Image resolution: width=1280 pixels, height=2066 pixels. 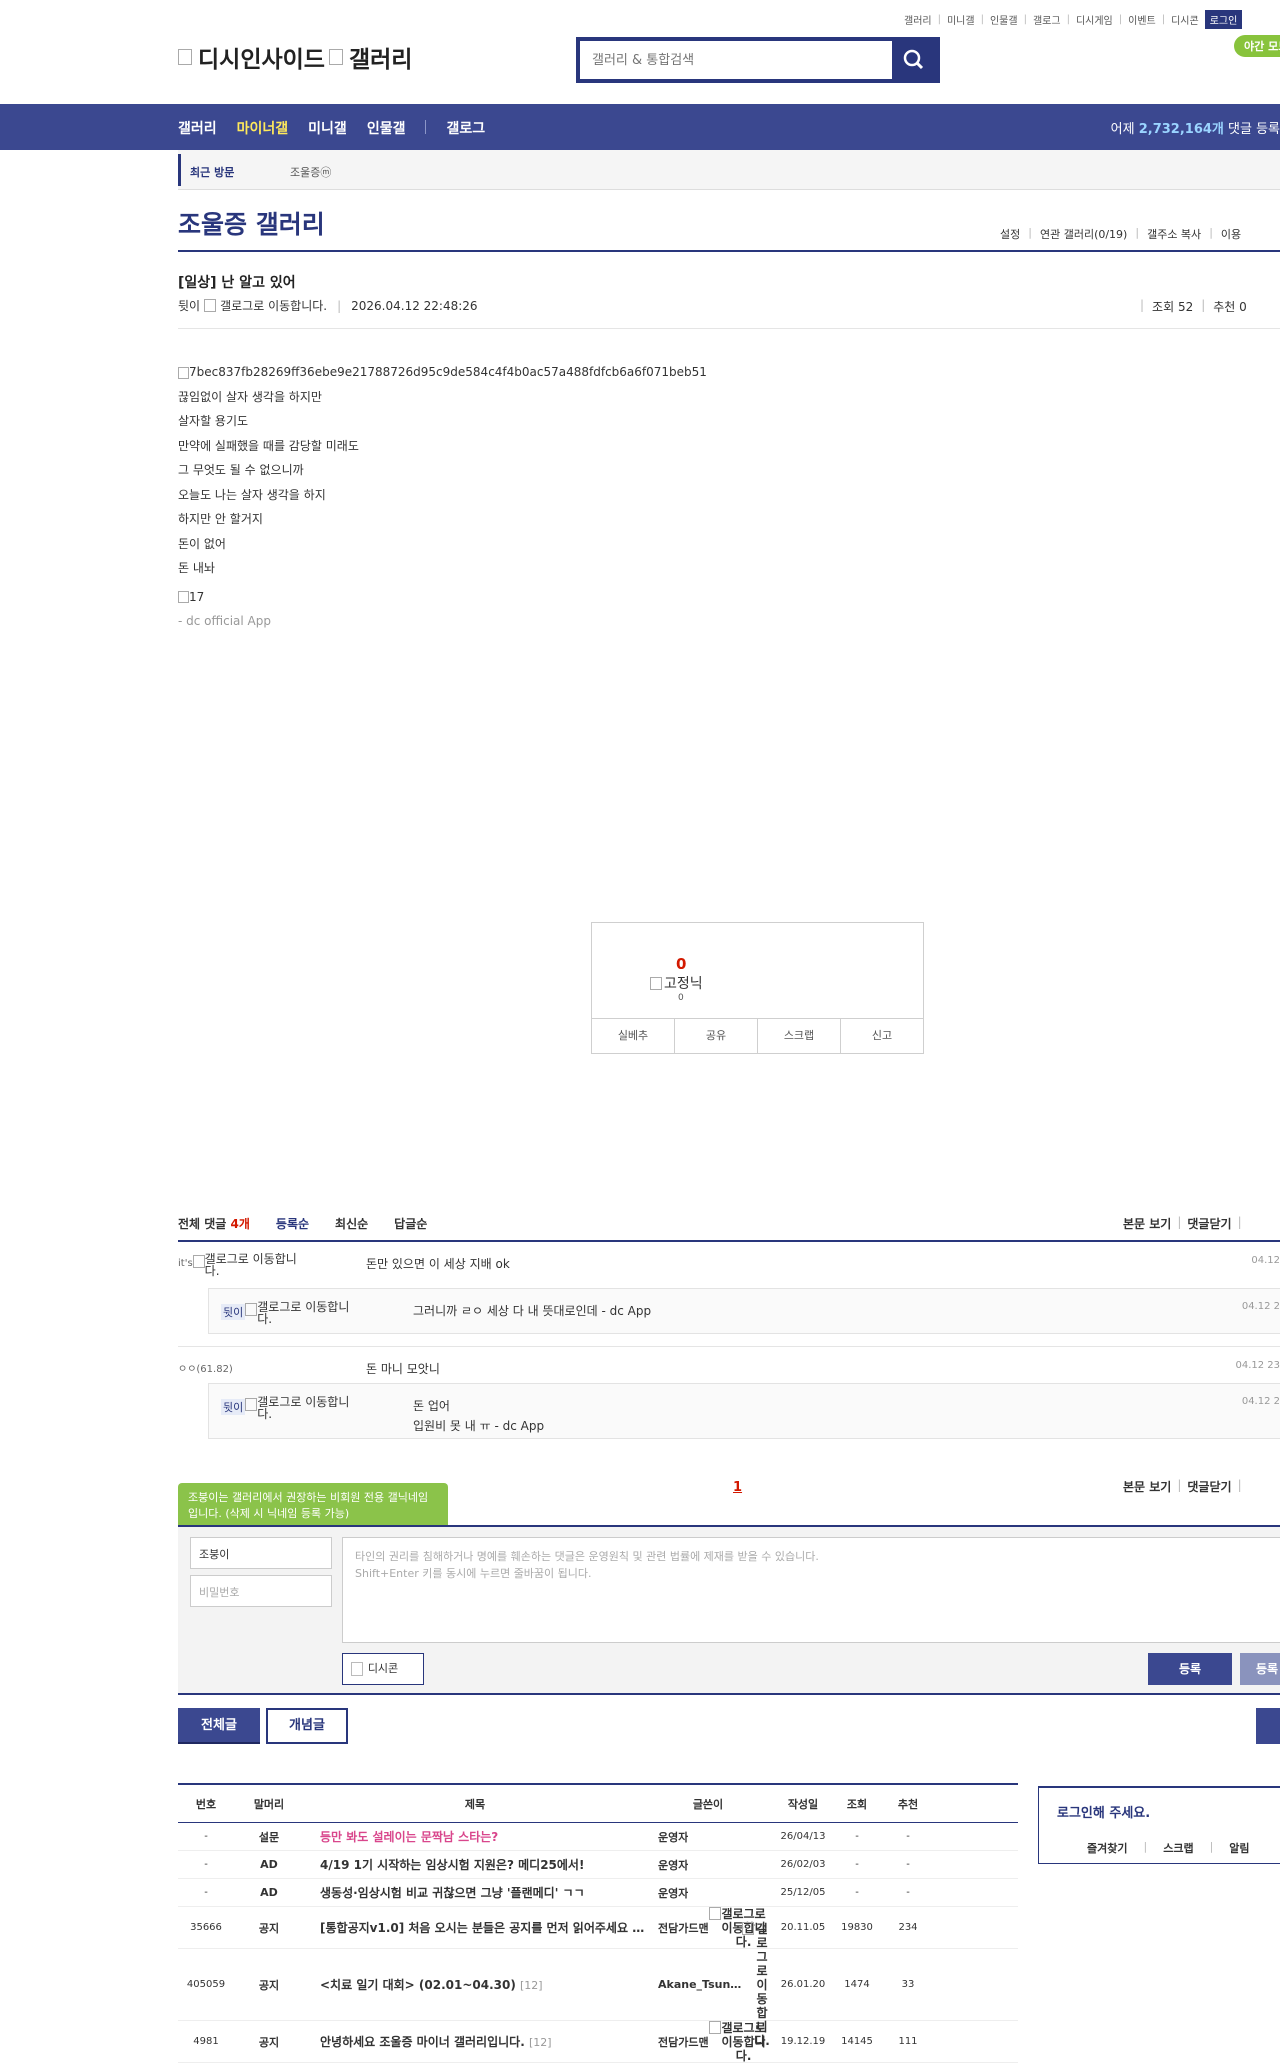 What do you see at coordinates (1178, 1848) in the screenshot?
I see `scrap-link: 스크랩` at bounding box center [1178, 1848].